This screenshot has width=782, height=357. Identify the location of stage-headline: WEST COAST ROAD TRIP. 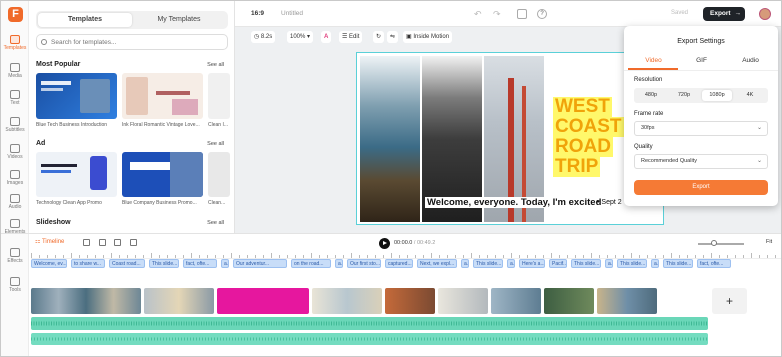
(588, 137).